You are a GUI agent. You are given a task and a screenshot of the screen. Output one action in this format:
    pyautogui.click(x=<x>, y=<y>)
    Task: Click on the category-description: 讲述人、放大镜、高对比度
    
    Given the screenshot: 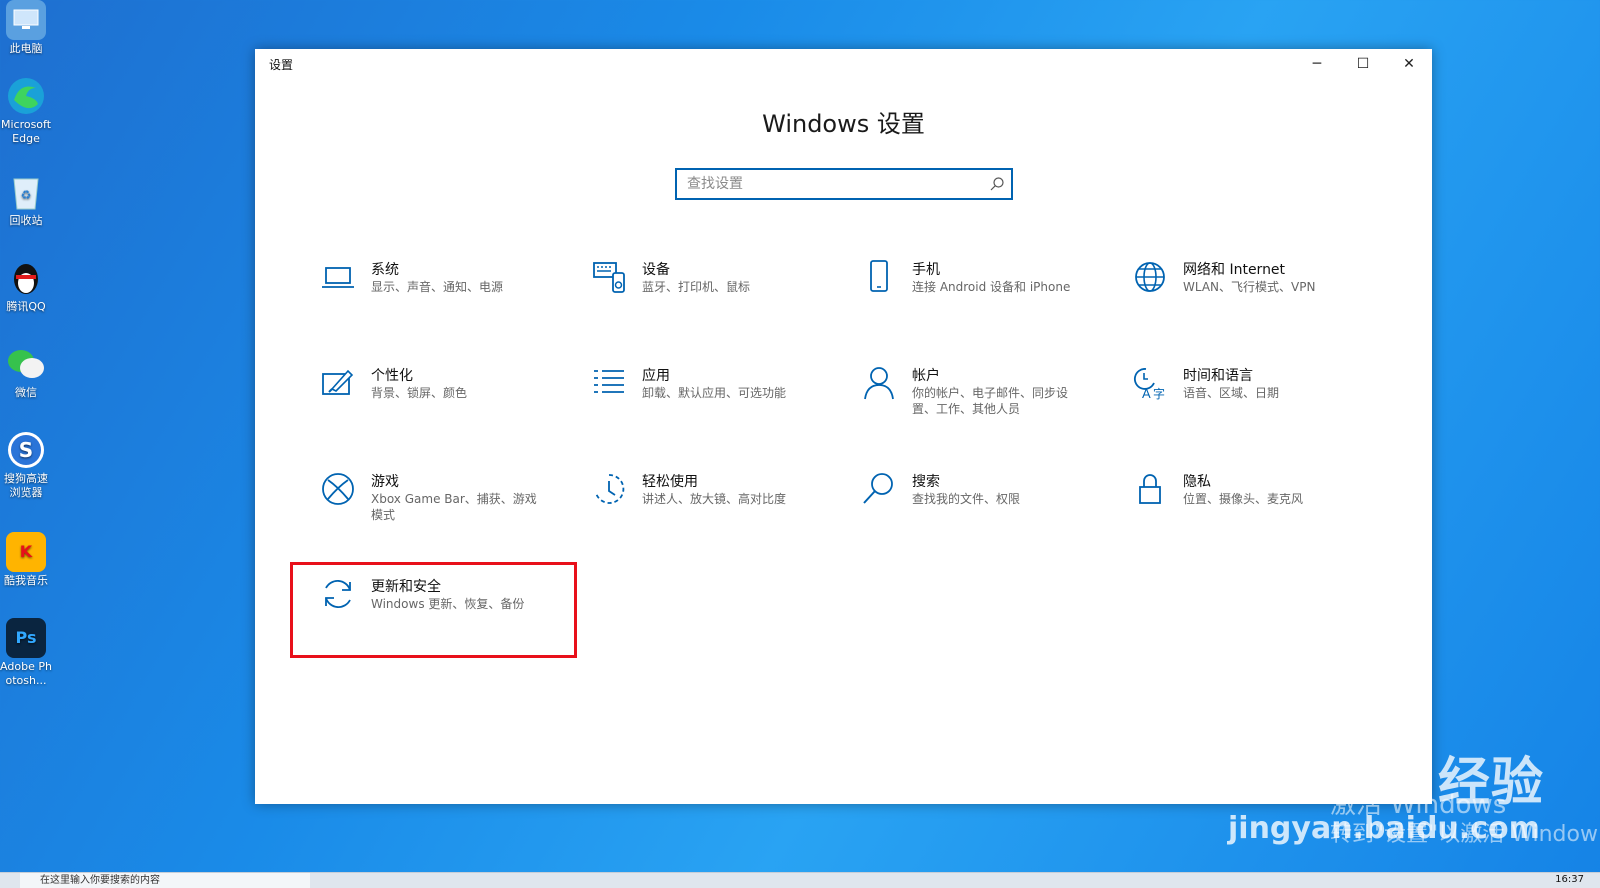 What is the action you would take?
    pyautogui.click(x=714, y=499)
    